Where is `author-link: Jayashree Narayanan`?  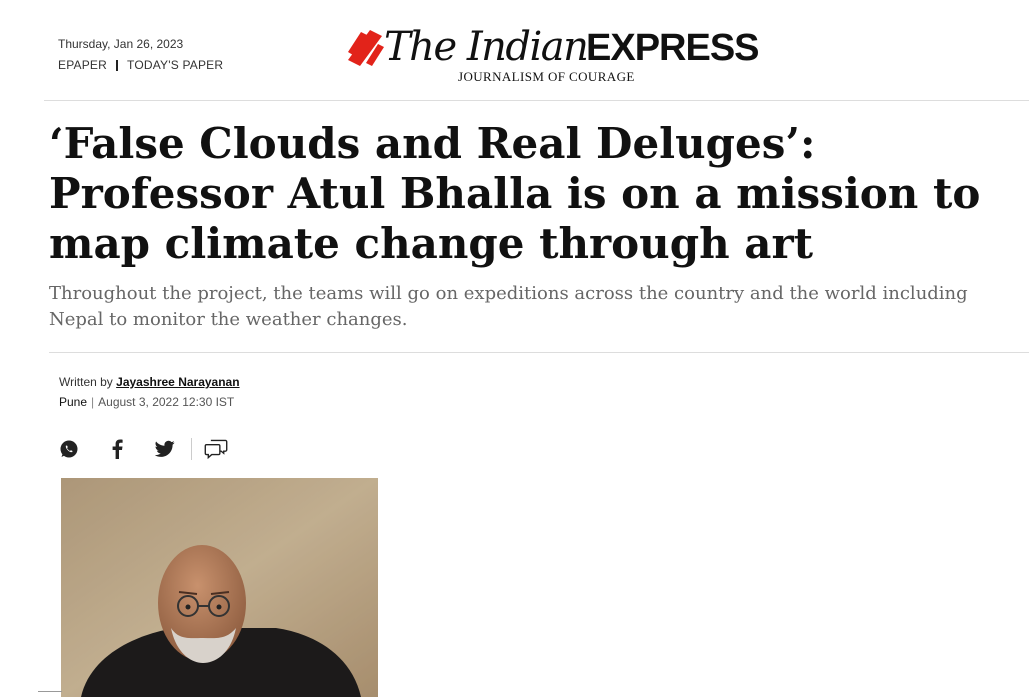
author-link: Jayashree Narayanan is located at coordinates (177, 382).